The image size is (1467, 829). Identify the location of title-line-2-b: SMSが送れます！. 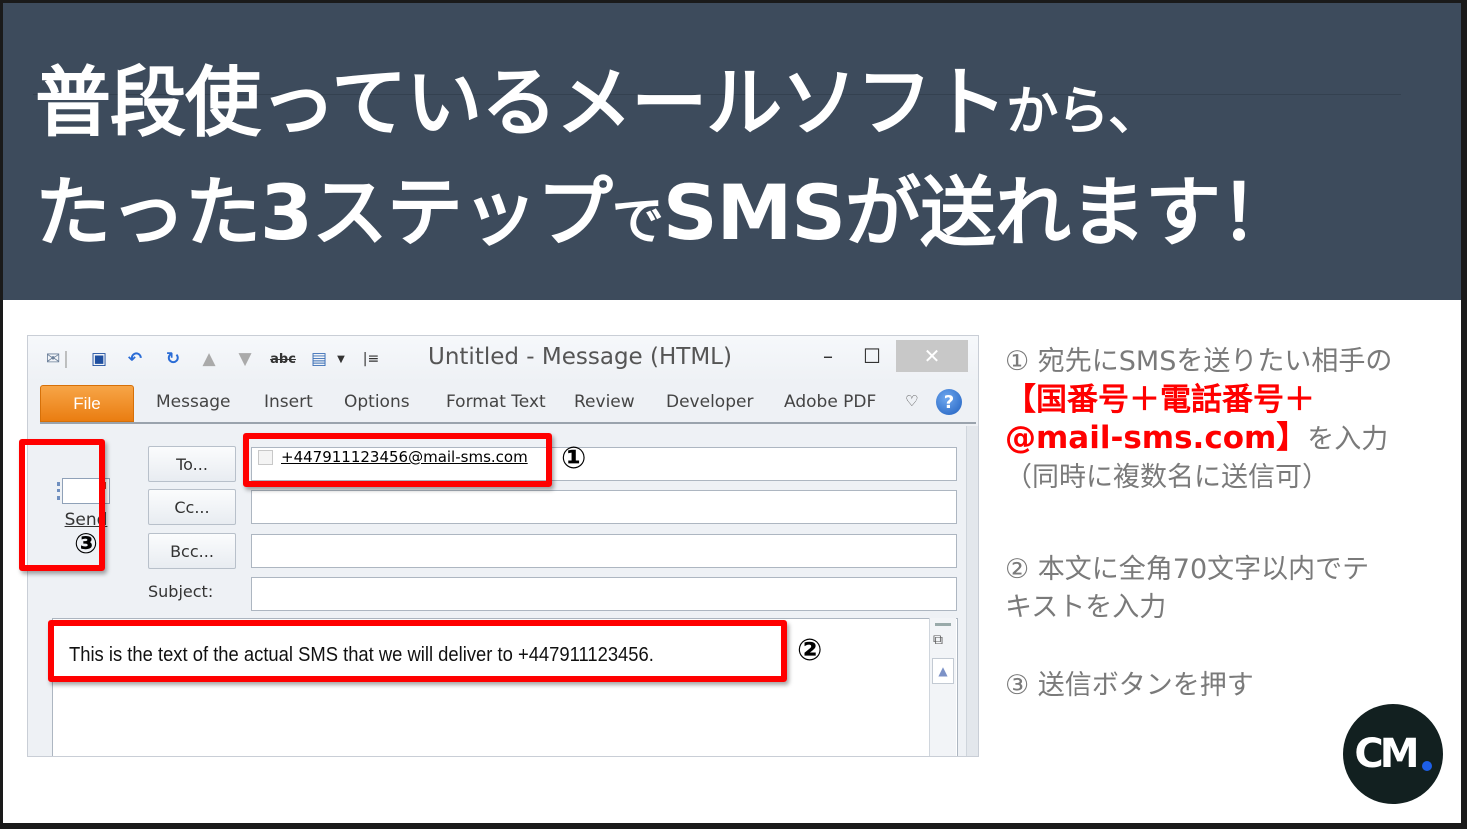
(979, 212).